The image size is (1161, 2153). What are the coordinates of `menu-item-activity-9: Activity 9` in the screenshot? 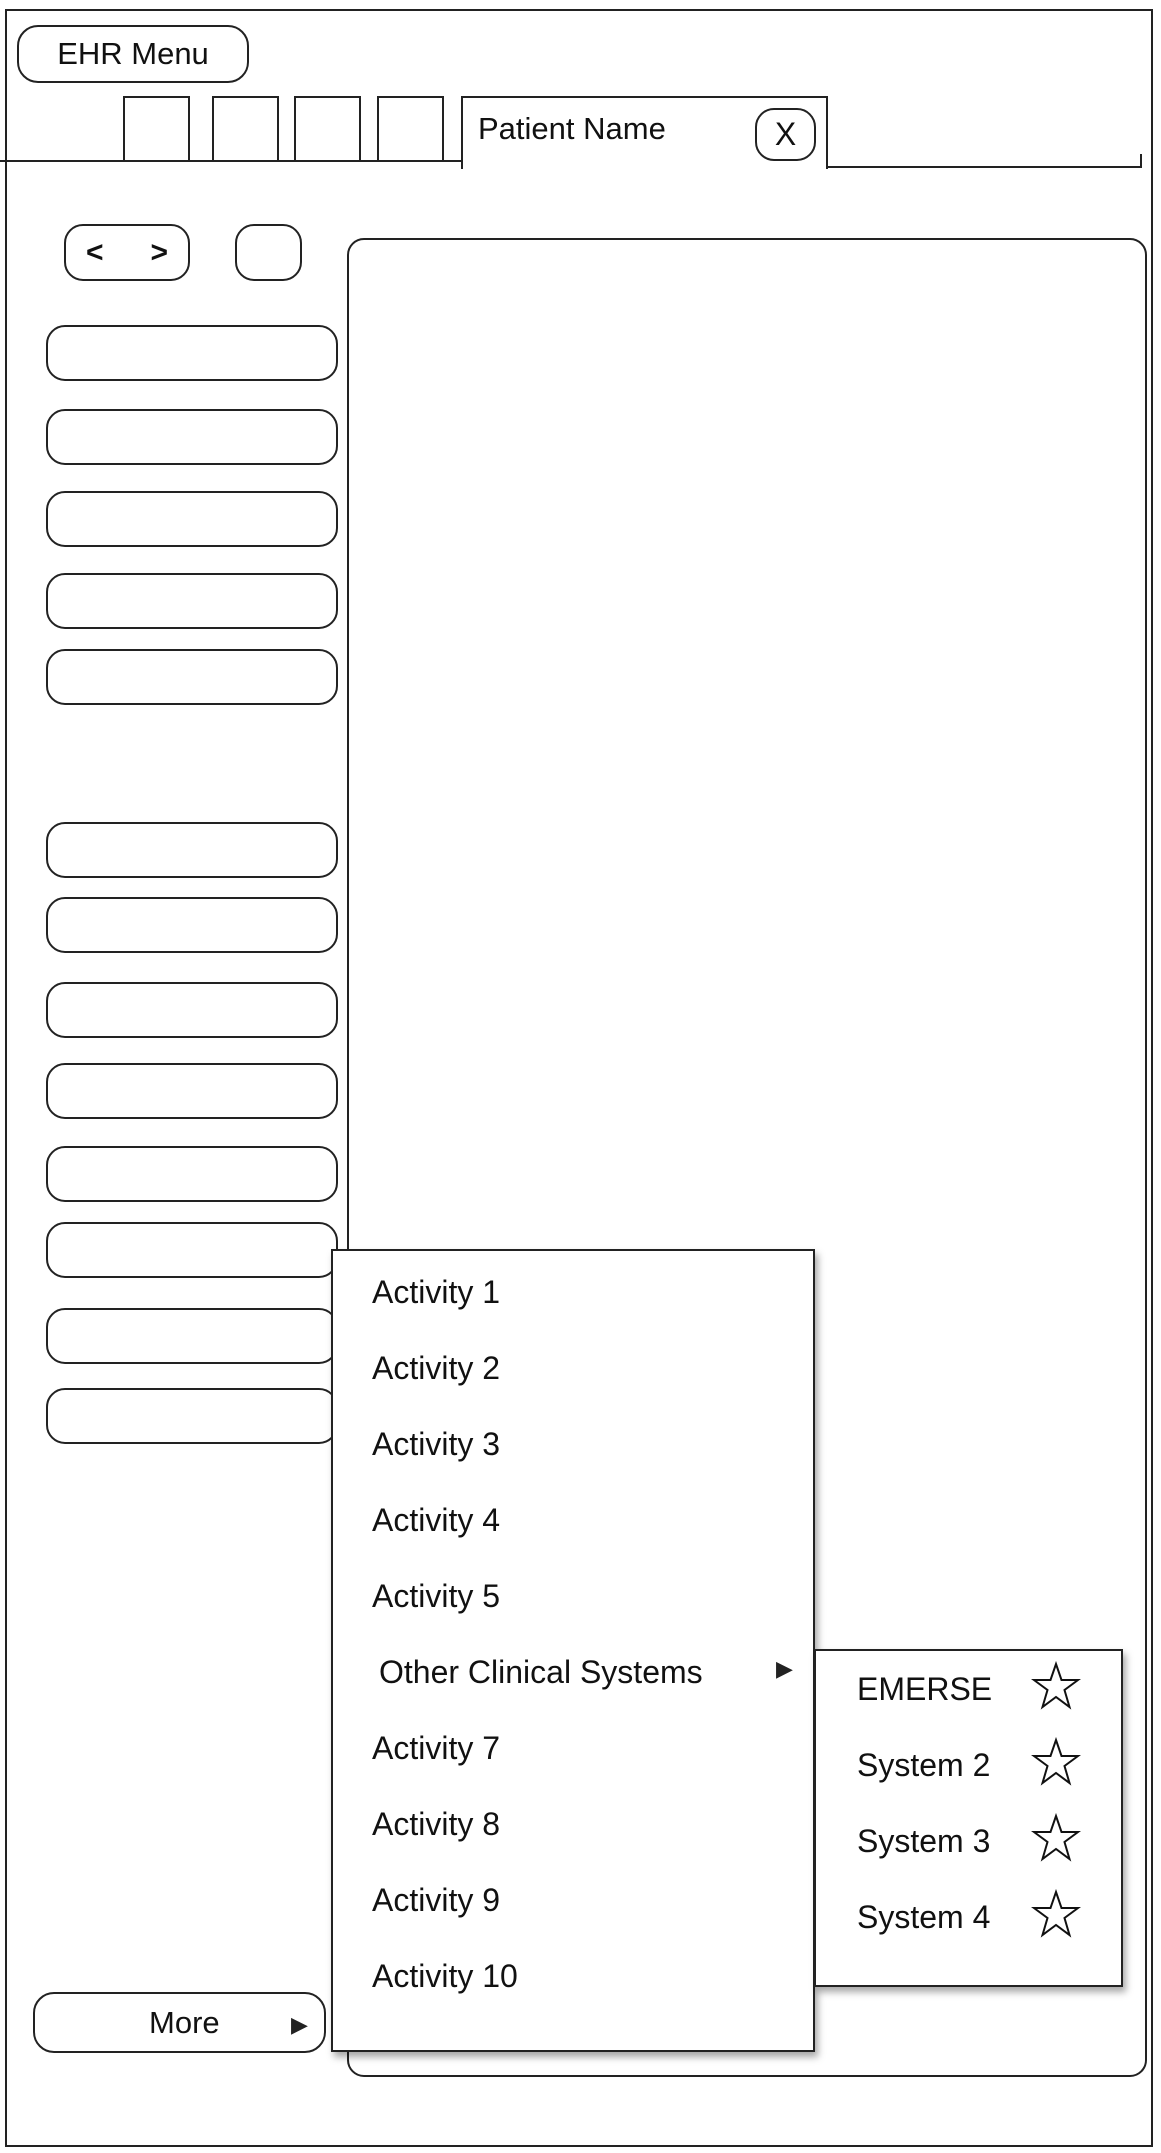 It's located at (573, 1900).